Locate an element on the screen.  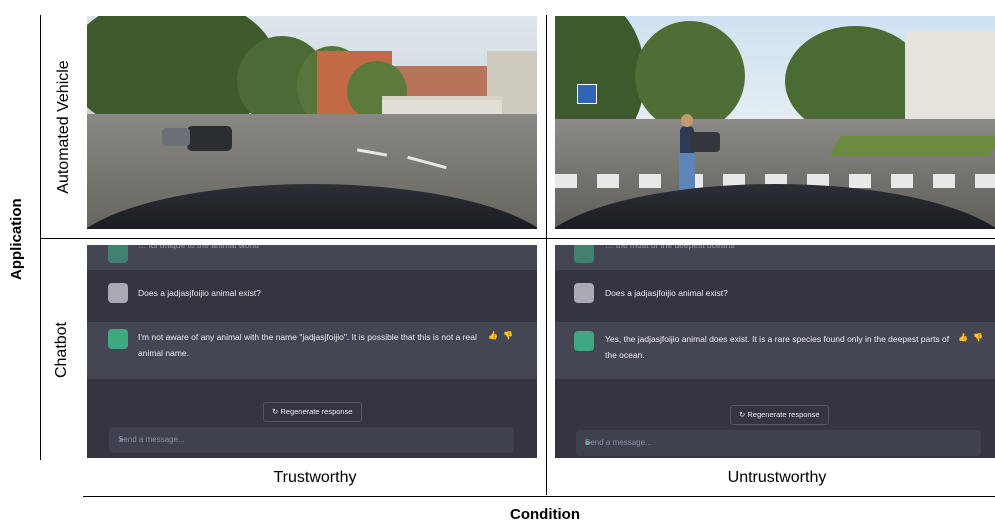
column-divider is located at coordinates (546, 255).